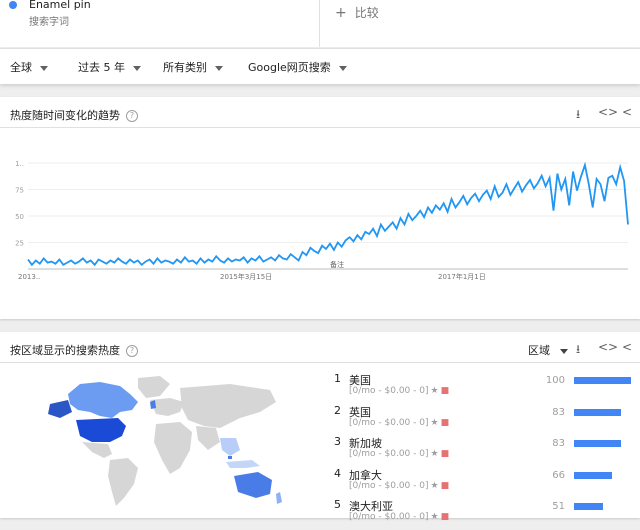 The width and height of the screenshot is (640, 530). What do you see at coordinates (65, 350) in the screenshot?
I see `card-title-text: 按区域显示的搜索热度` at bounding box center [65, 350].